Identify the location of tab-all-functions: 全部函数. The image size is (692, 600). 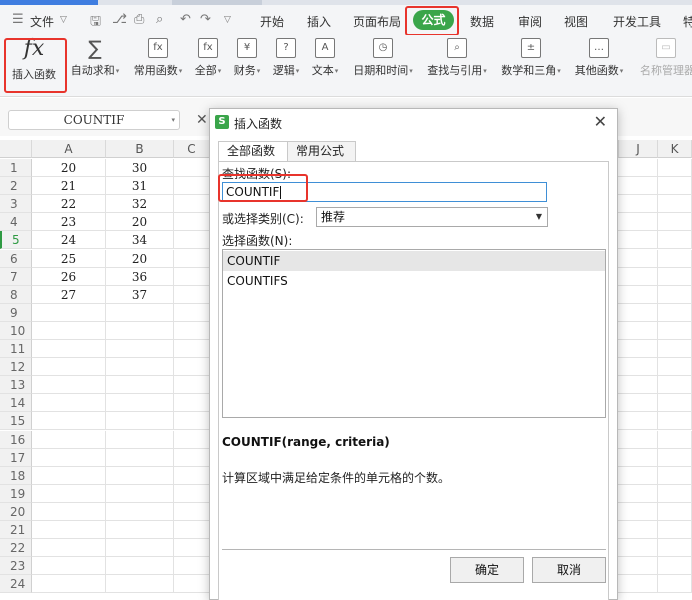
(253, 151).